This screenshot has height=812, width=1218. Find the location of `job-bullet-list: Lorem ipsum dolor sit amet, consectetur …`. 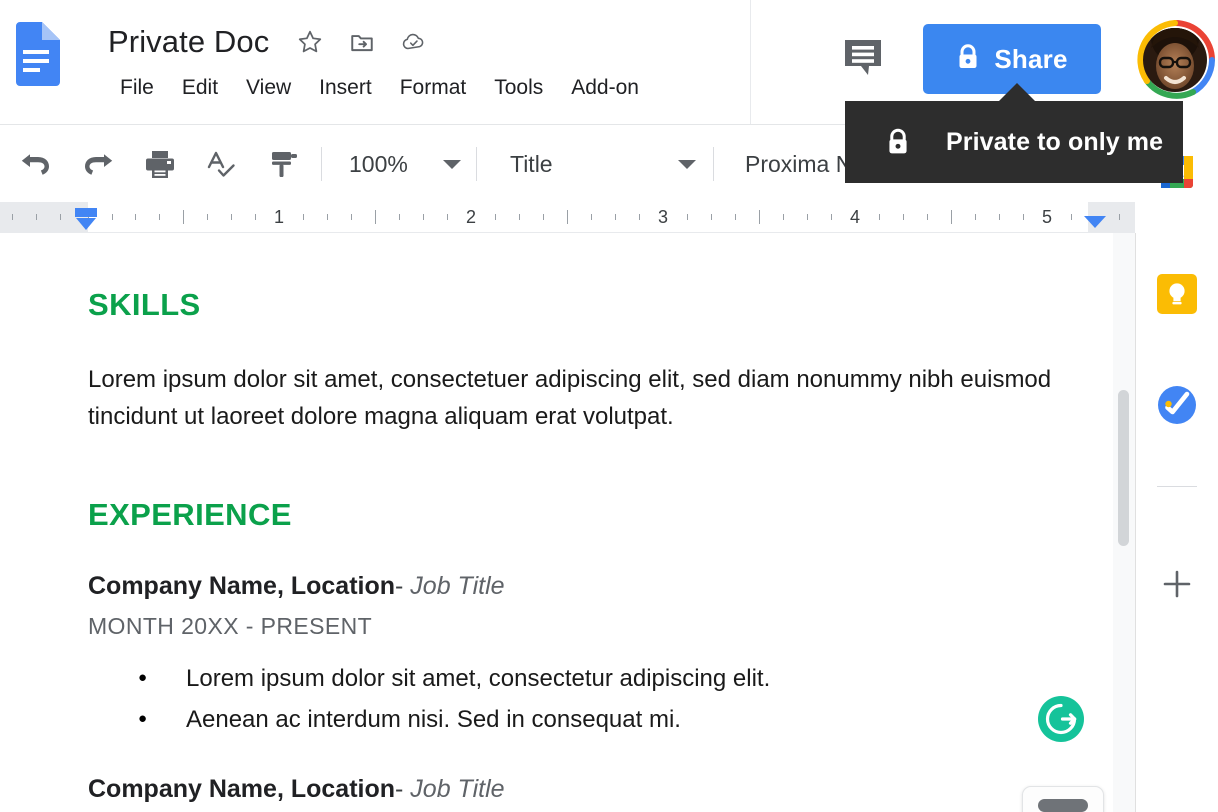

job-bullet-list: Lorem ipsum dolor sit amet, consectetur … is located at coordinates (583, 698).